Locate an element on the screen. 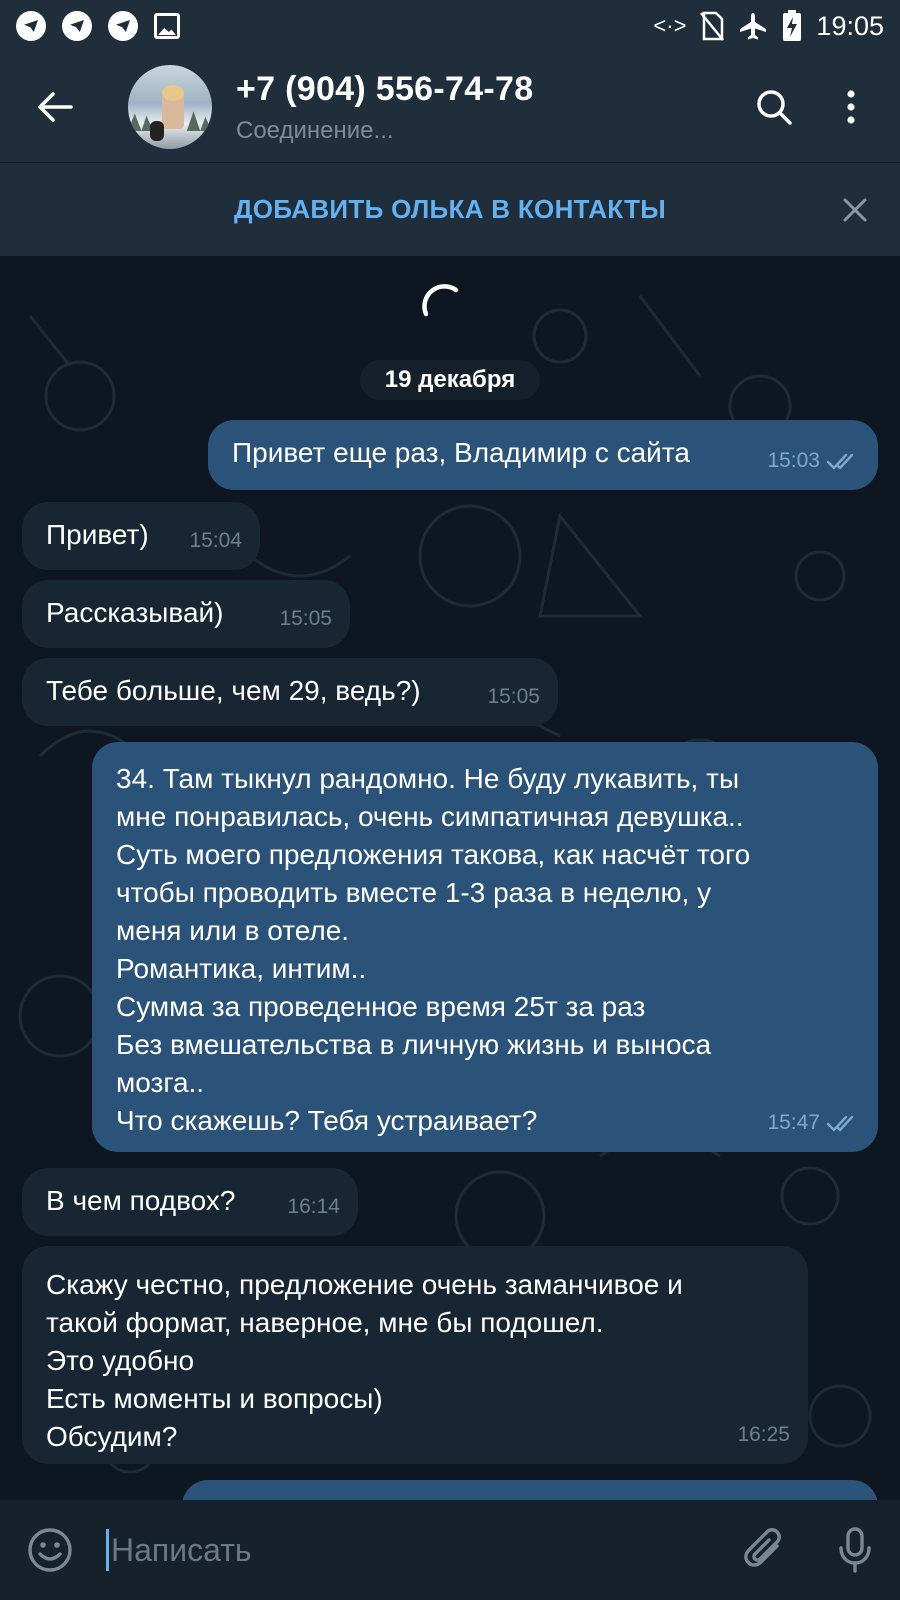 The width and height of the screenshot is (900, 1600). battery-charging-icon is located at coordinates (792, 25).